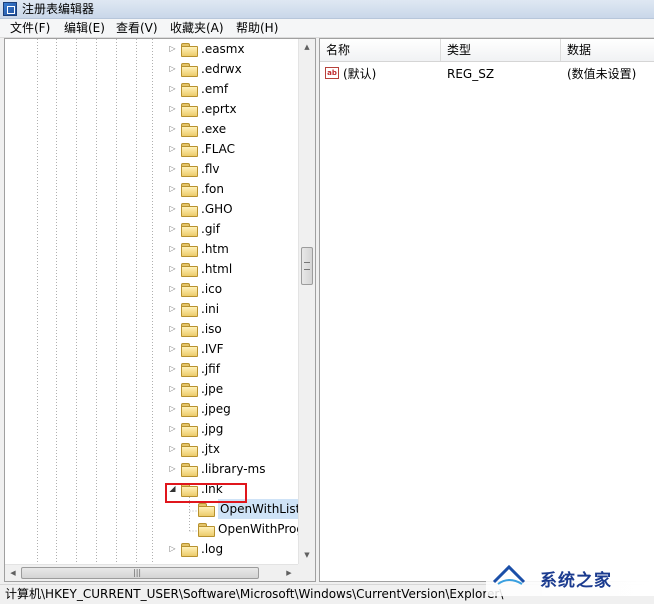  I want to click on scrollbar-corner, so click(306, 572).